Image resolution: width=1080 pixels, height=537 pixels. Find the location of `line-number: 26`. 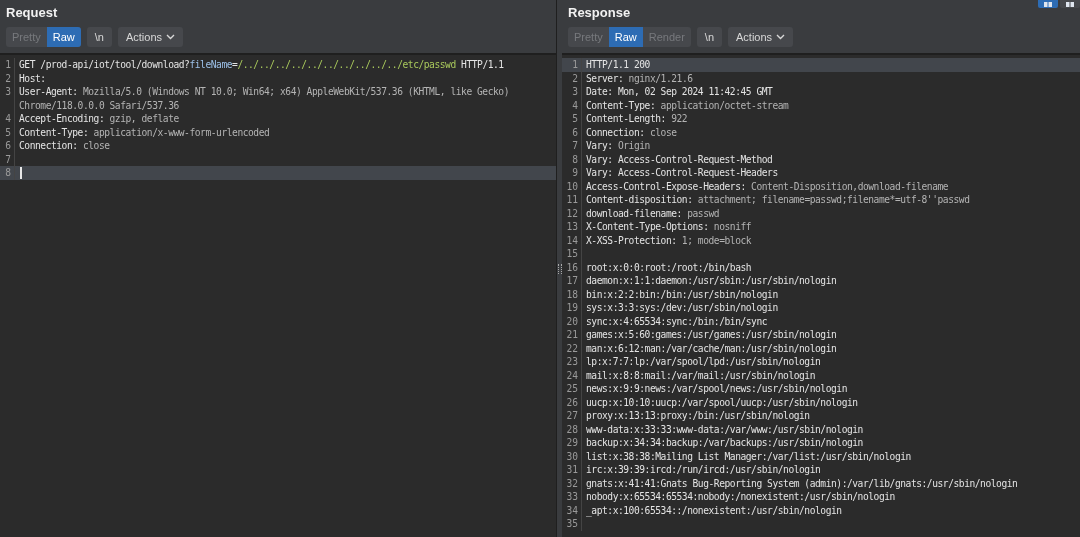

line-number: 26 is located at coordinates (572, 402).